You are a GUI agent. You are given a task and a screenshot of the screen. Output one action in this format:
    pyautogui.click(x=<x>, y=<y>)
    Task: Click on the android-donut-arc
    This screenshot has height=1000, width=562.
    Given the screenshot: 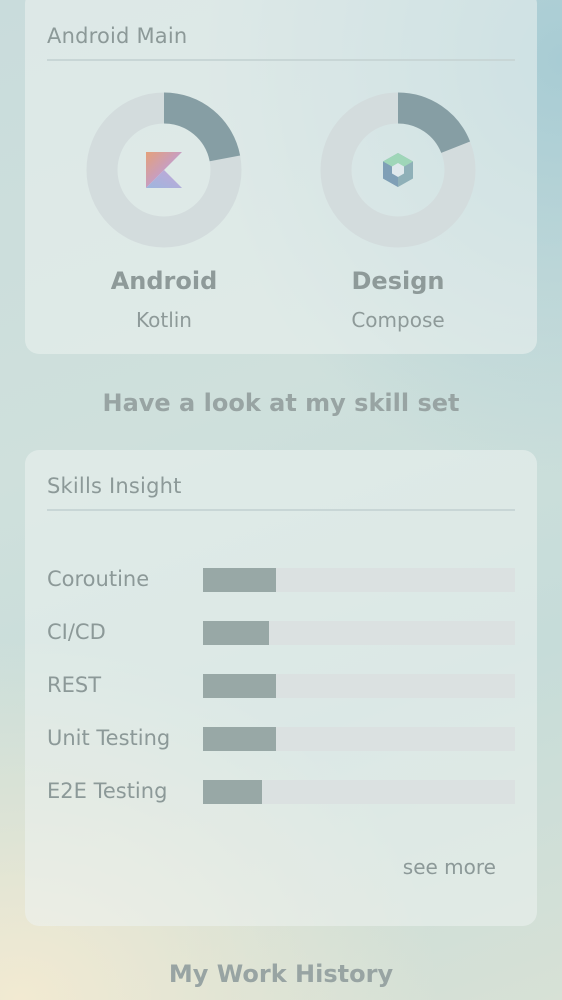 What is the action you would take?
    pyautogui.click(x=202, y=127)
    